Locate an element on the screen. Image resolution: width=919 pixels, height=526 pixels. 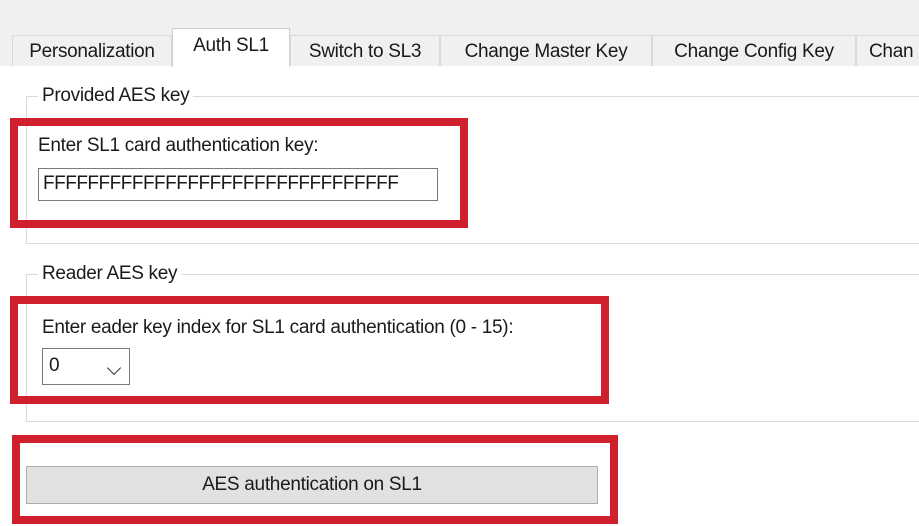
tab-switch-to-sl3: Switch to SL3 is located at coordinates (365, 50).